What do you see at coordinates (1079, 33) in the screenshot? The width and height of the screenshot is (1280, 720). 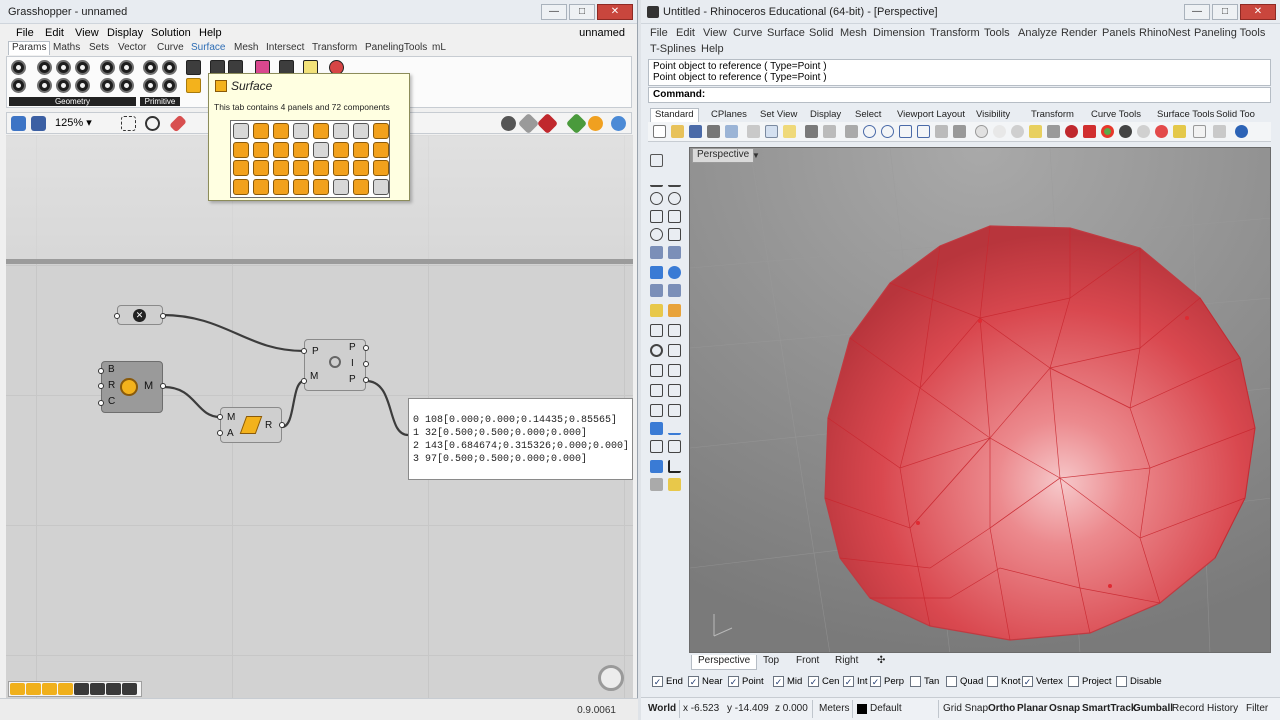 I see `rh-menu-render: Render` at bounding box center [1079, 33].